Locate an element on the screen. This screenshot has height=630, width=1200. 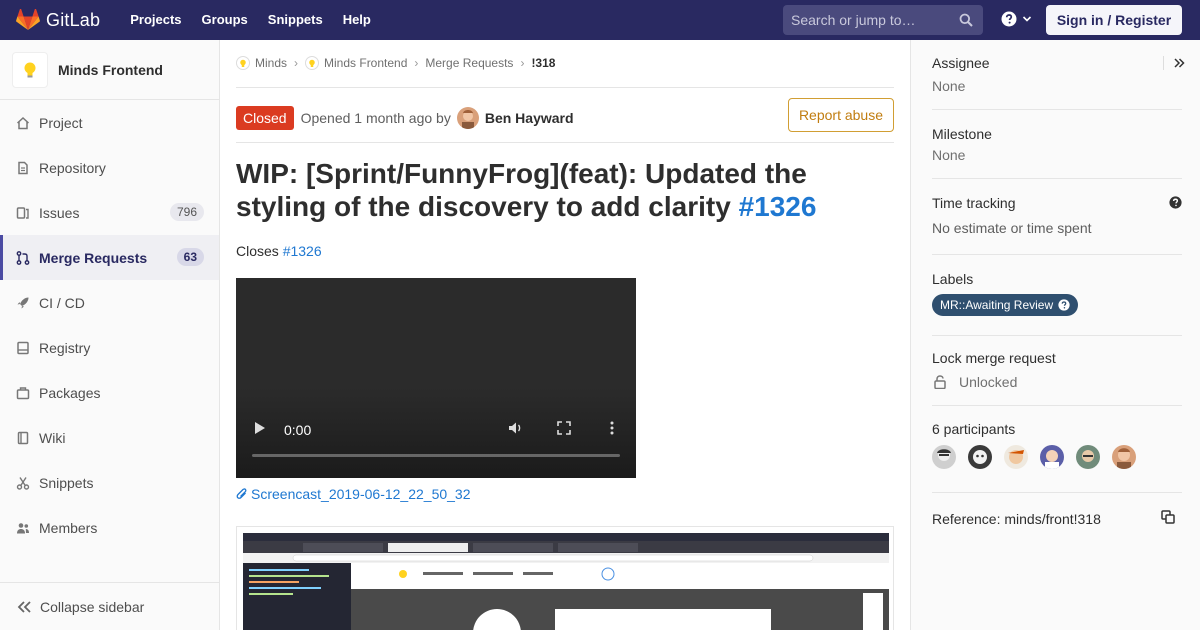
project-avatar is located at coordinates (30, 69).